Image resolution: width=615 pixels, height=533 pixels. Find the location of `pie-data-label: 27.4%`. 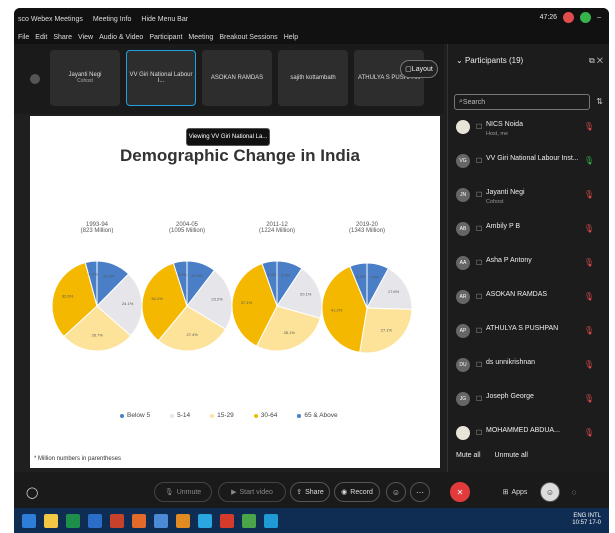

pie-data-label: 27.4% is located at coordinates (192, 334).